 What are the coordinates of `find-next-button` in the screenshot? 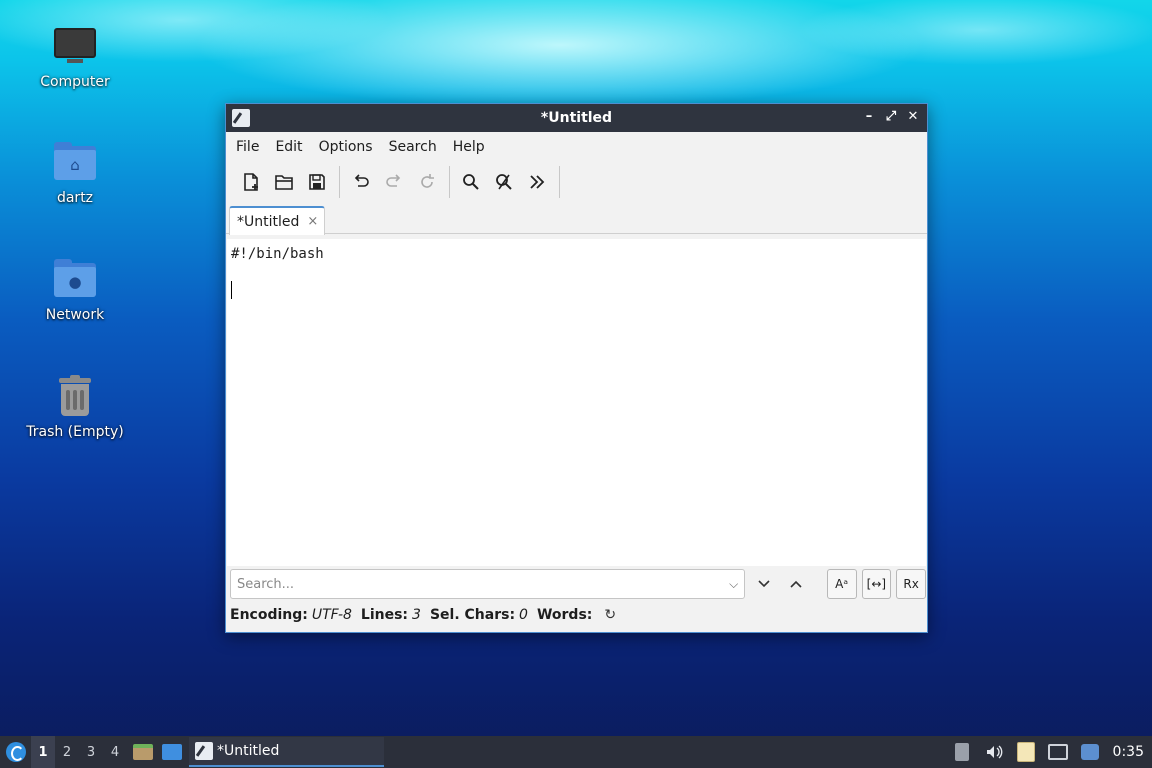 It's located at (764, 584).